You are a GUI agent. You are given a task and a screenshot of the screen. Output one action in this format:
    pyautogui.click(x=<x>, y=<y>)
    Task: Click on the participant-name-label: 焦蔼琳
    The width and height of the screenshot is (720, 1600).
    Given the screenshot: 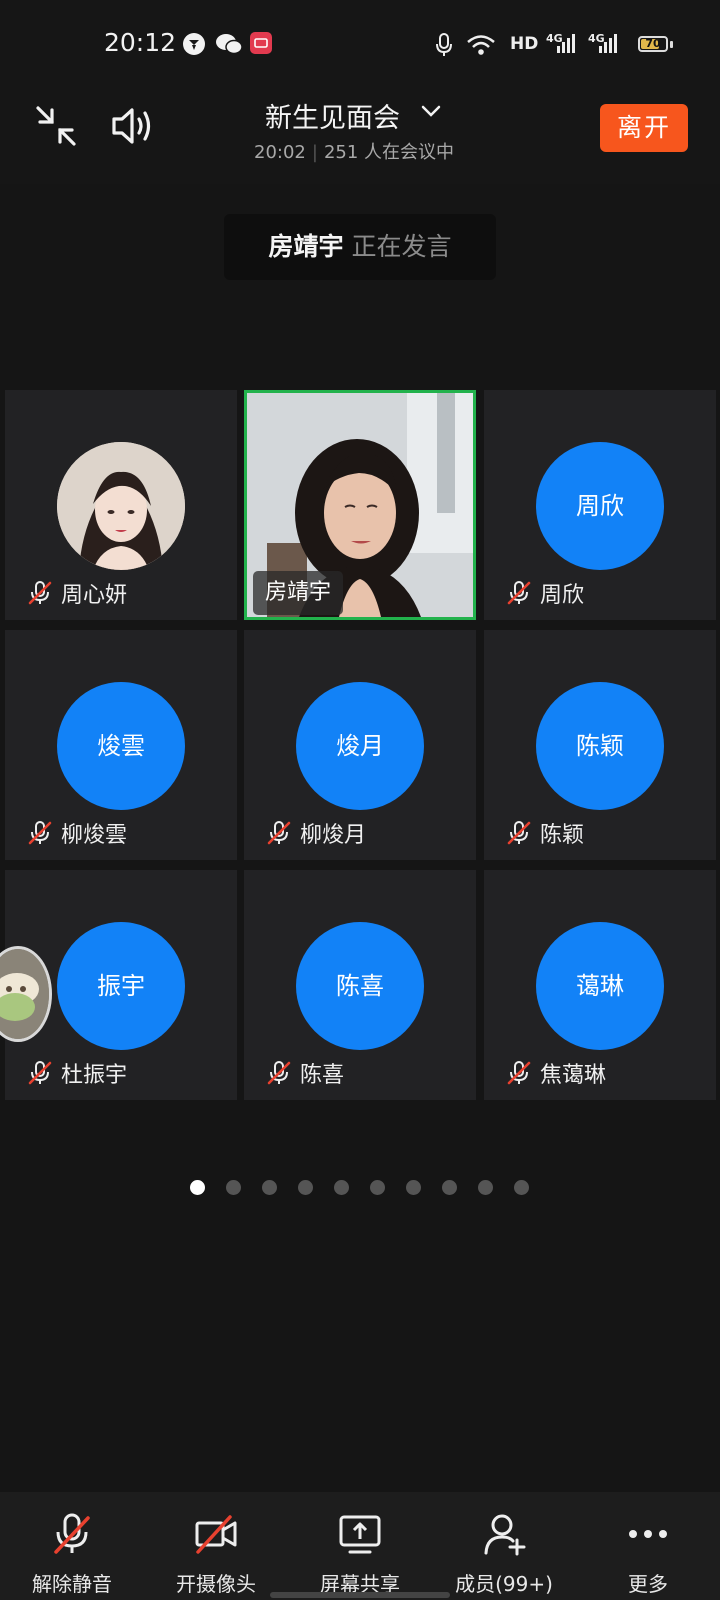 What is the action you would take?
    pyautogui.click(x=556, y=1073)
    